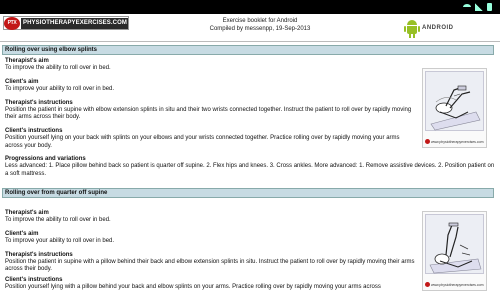 The image size is (500, 293). What do you see at coordinates (489, 7) in the screenshot?
I see `battery-icon` at bounding box center [489, 7].